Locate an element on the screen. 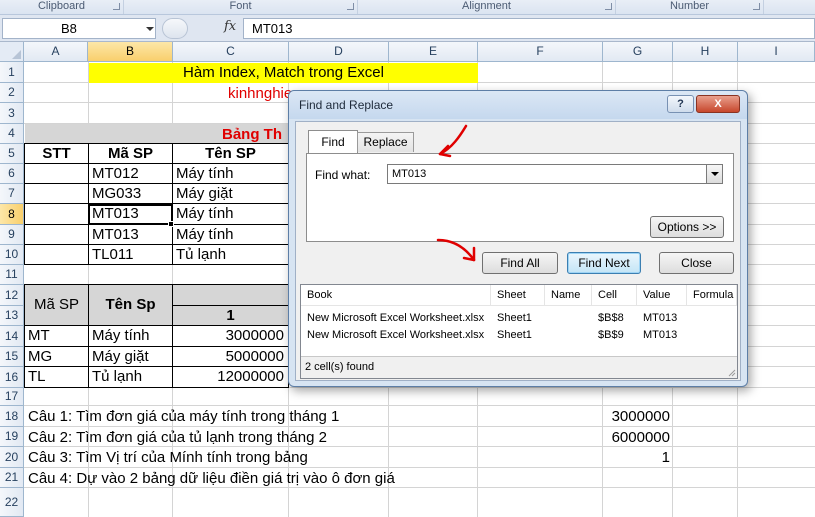 Image resolution: width=815 pixels, height=517 pixels. active-cell-outline is located at coordinates (130, 214).